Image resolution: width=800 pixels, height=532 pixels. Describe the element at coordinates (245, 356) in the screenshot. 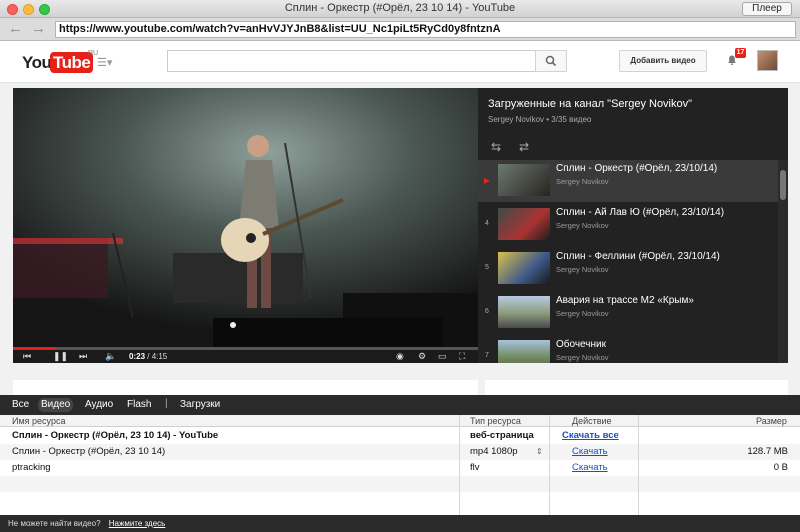

I see `player-controls: ⏮ ❚❚ ⏭ 🔈 0:23 / 4:15 ◉ ⚙ ▭ ⛶` at that location.